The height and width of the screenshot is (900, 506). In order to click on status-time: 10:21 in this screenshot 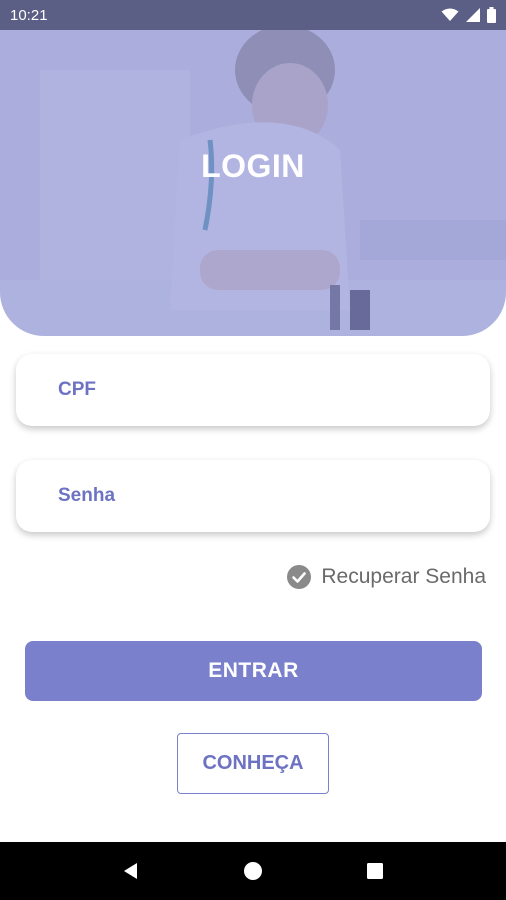, I will do `click(29, 15)`.